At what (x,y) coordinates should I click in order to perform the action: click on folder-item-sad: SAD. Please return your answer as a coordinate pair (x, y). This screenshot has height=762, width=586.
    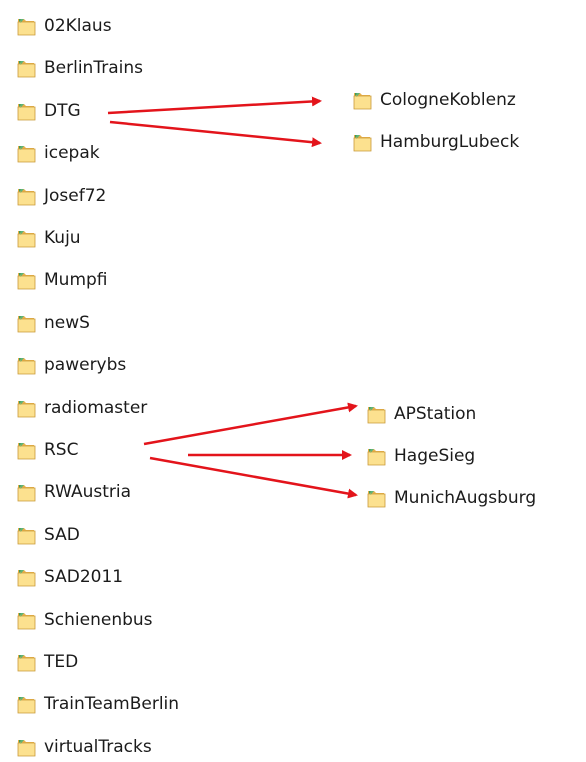
    Looking at the image, I should click on (48, 535).